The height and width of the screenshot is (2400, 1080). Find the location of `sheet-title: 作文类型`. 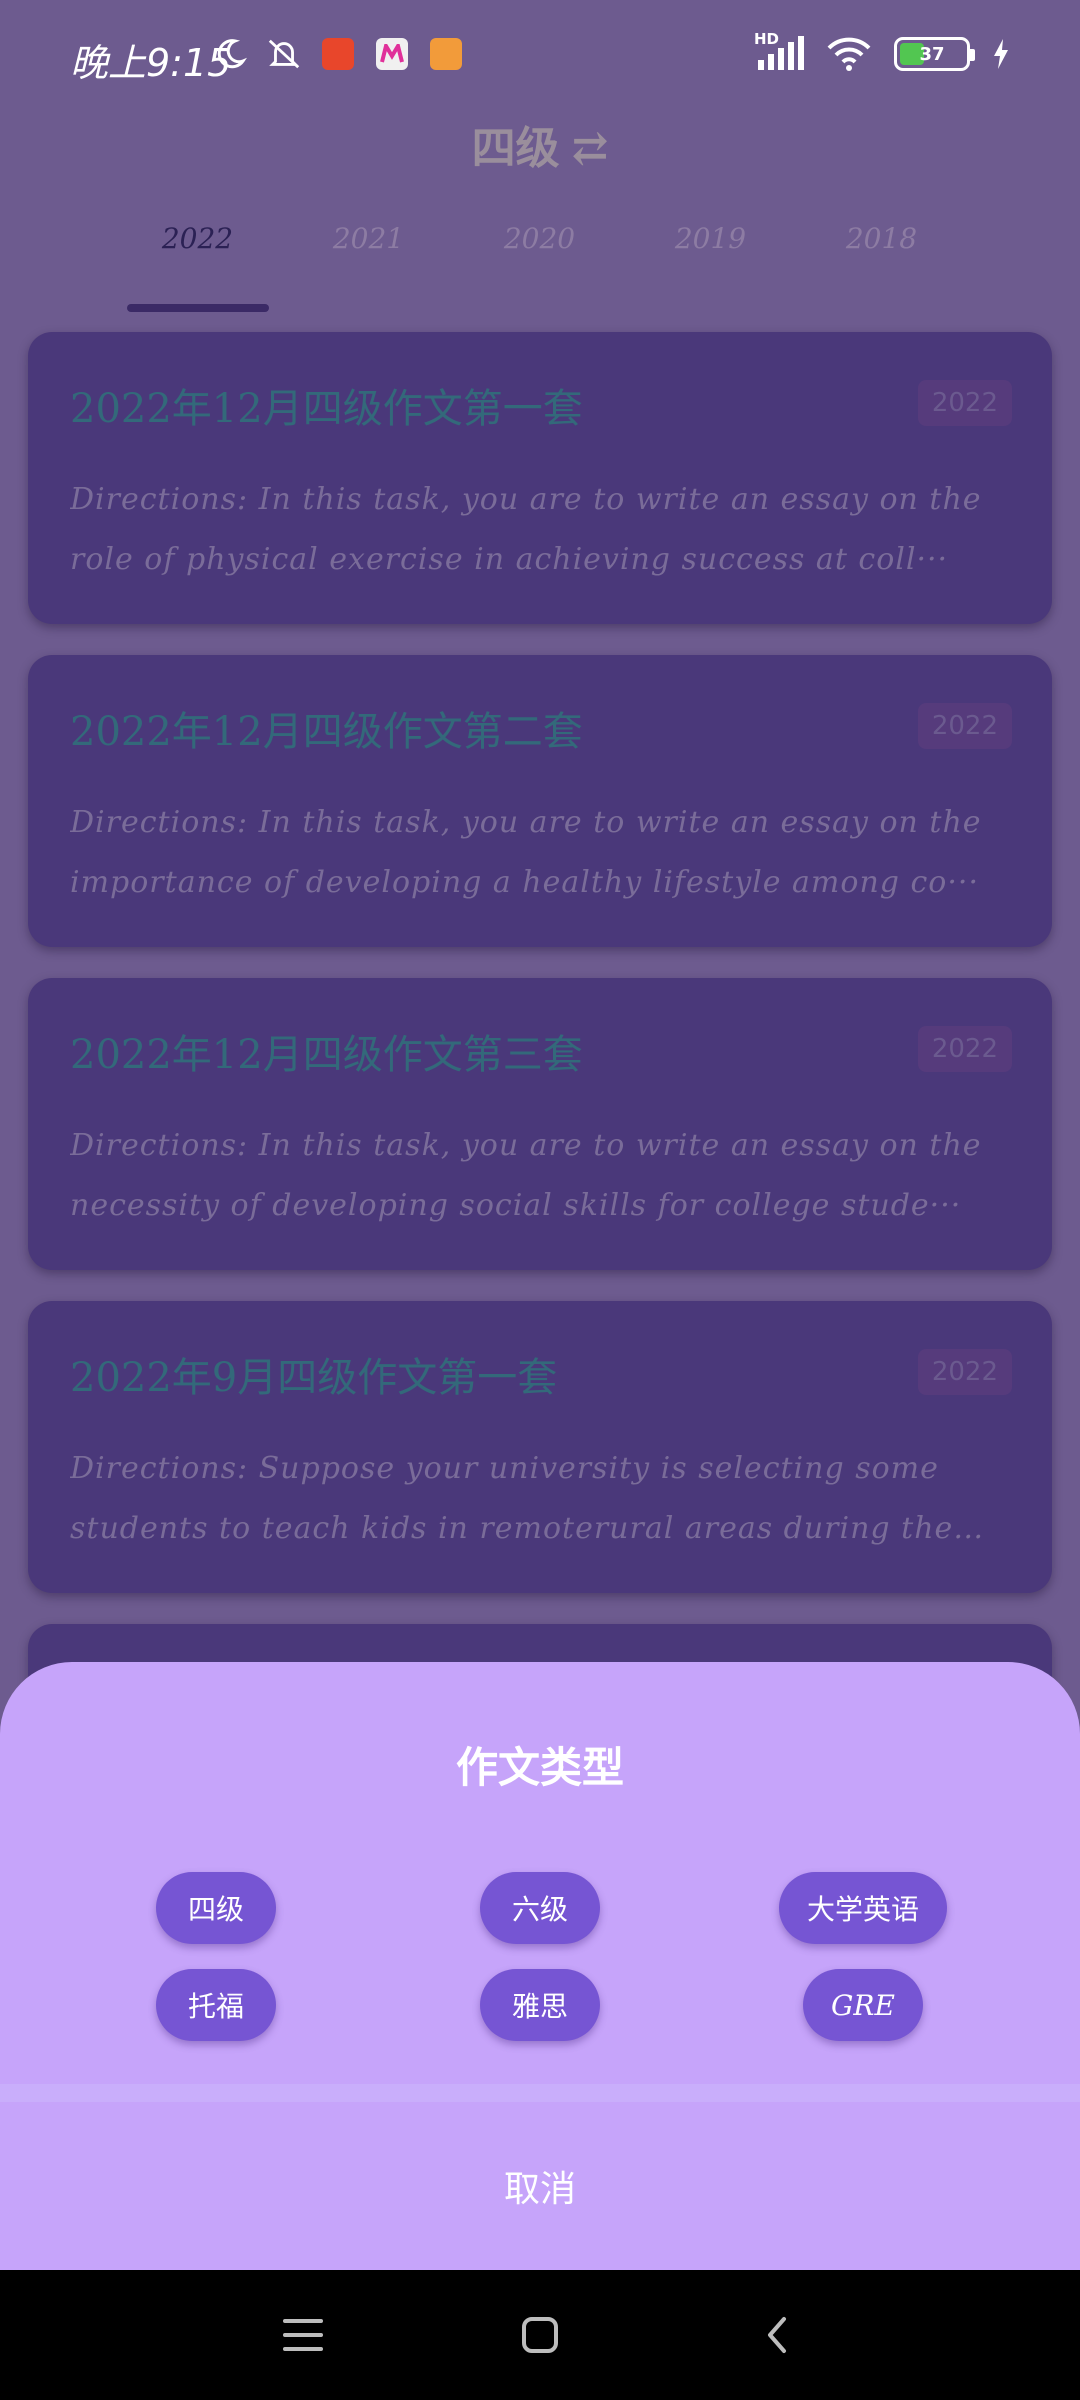

sheet-title: 作文类型 is located at coordinates (539, 1767).